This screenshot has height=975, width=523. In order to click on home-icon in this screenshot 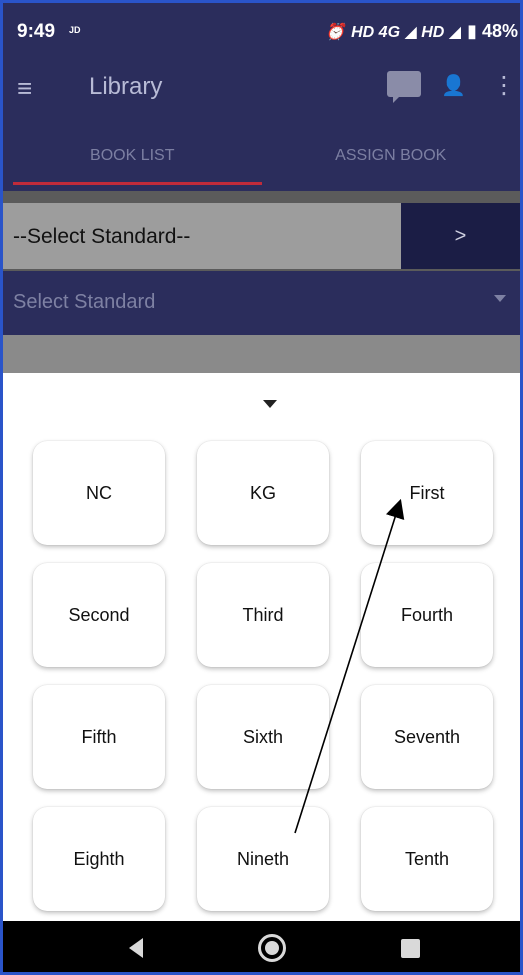, I will do `click(272, 948)`.